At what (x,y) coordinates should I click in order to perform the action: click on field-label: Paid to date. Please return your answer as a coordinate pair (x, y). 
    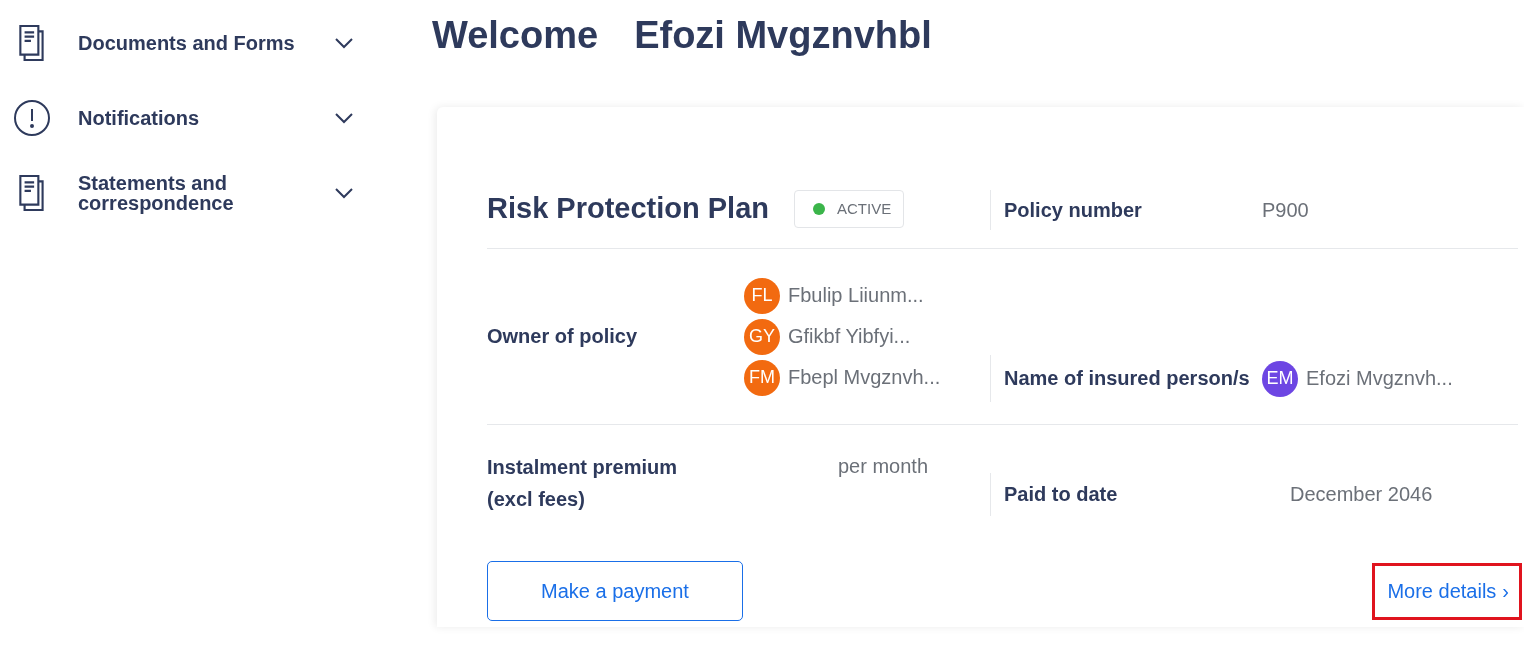
    Looking at the image, I should click on (1061, 494).